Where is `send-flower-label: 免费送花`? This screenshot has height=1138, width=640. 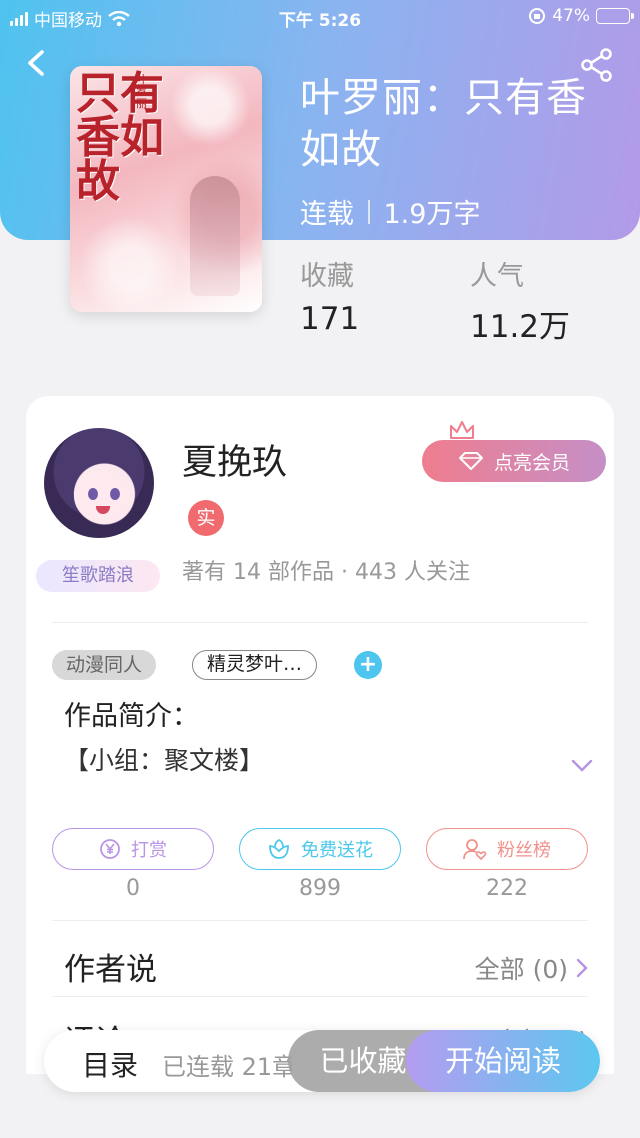
send-flower-label: 免费送花 is located at coordinates (337, 850).